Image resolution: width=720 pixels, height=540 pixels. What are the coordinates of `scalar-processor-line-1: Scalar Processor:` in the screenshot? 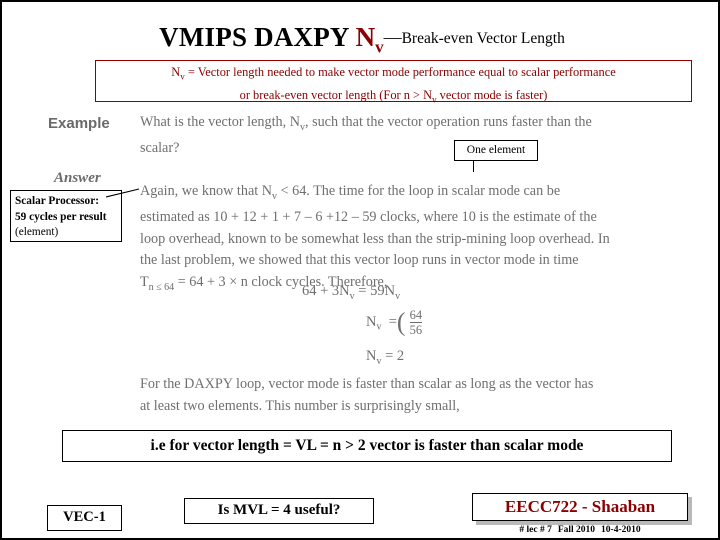 It's located at (57, 201).